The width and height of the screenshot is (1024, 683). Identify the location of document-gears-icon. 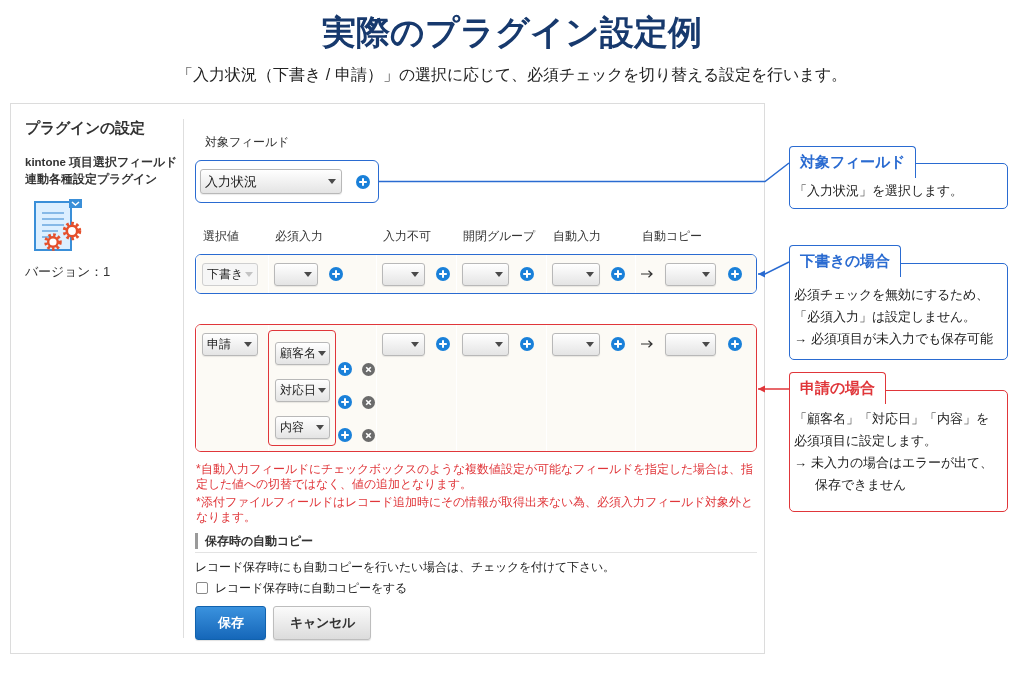
(57, 225).